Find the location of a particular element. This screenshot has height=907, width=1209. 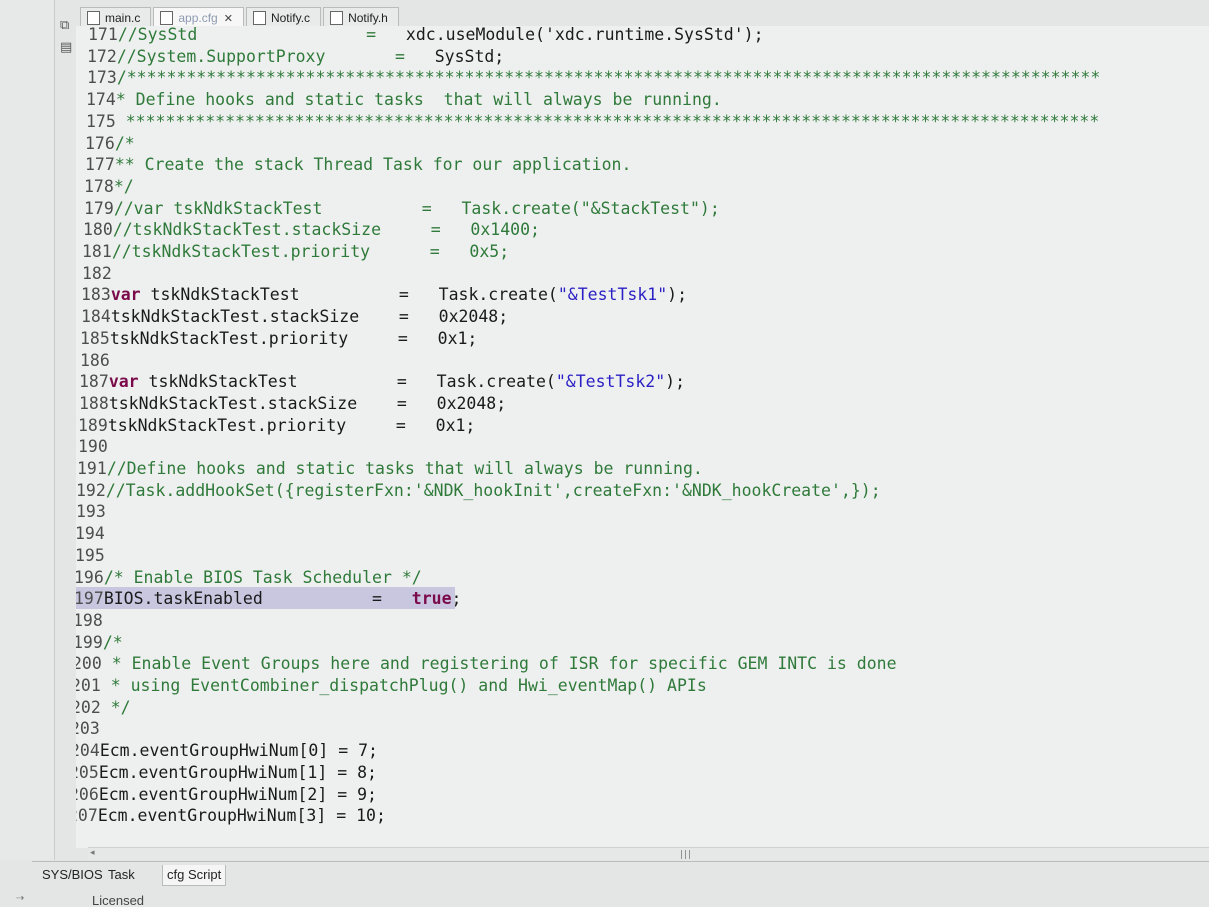

code-line: 199/* is located at coordinates (99, 643).